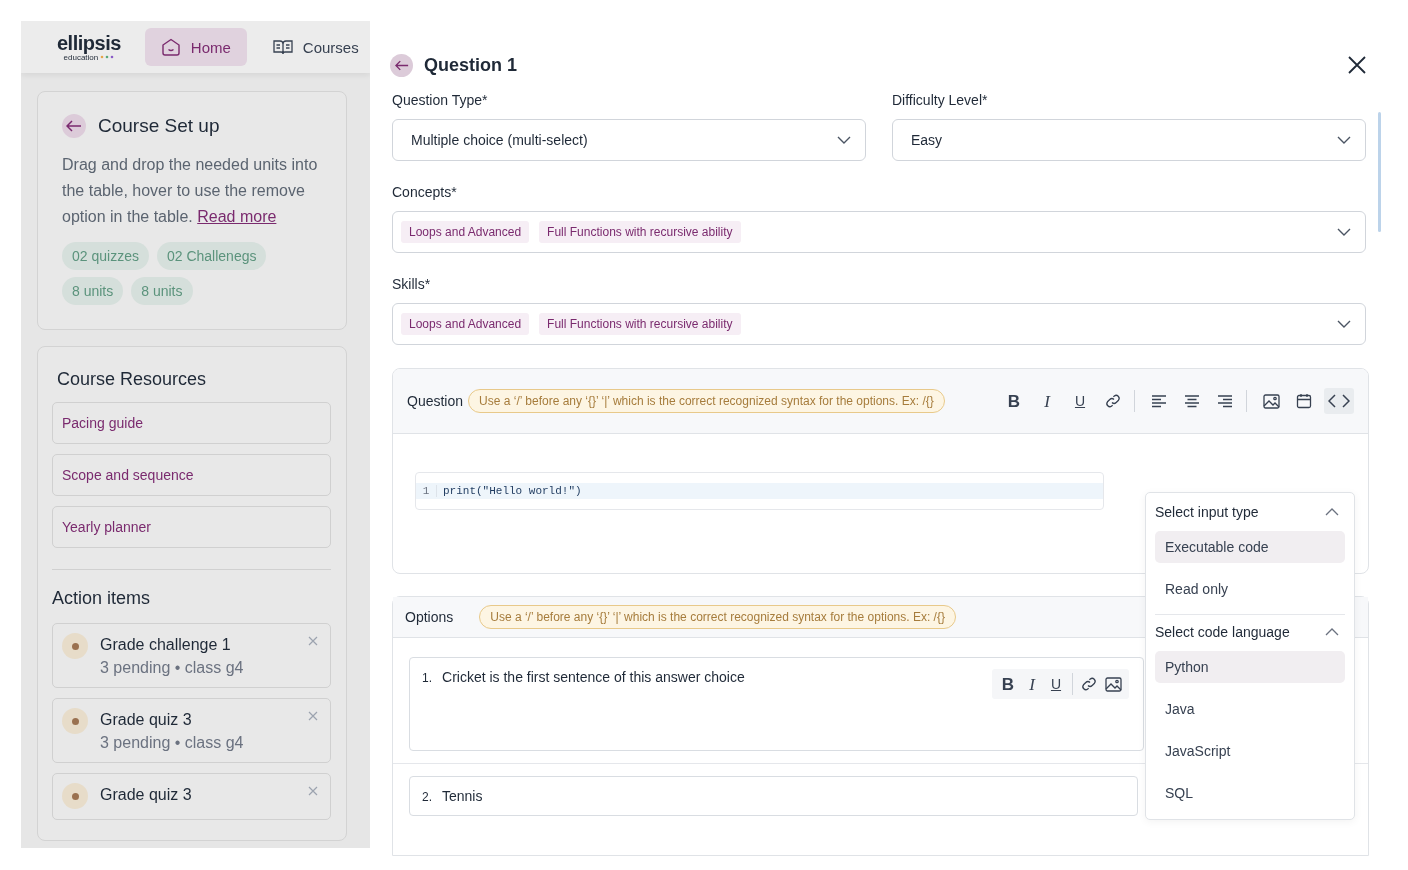  Describe the element at coordinates (211, 256) in the screenshot. I see `count-tag: 02 Challenegs` at that location.